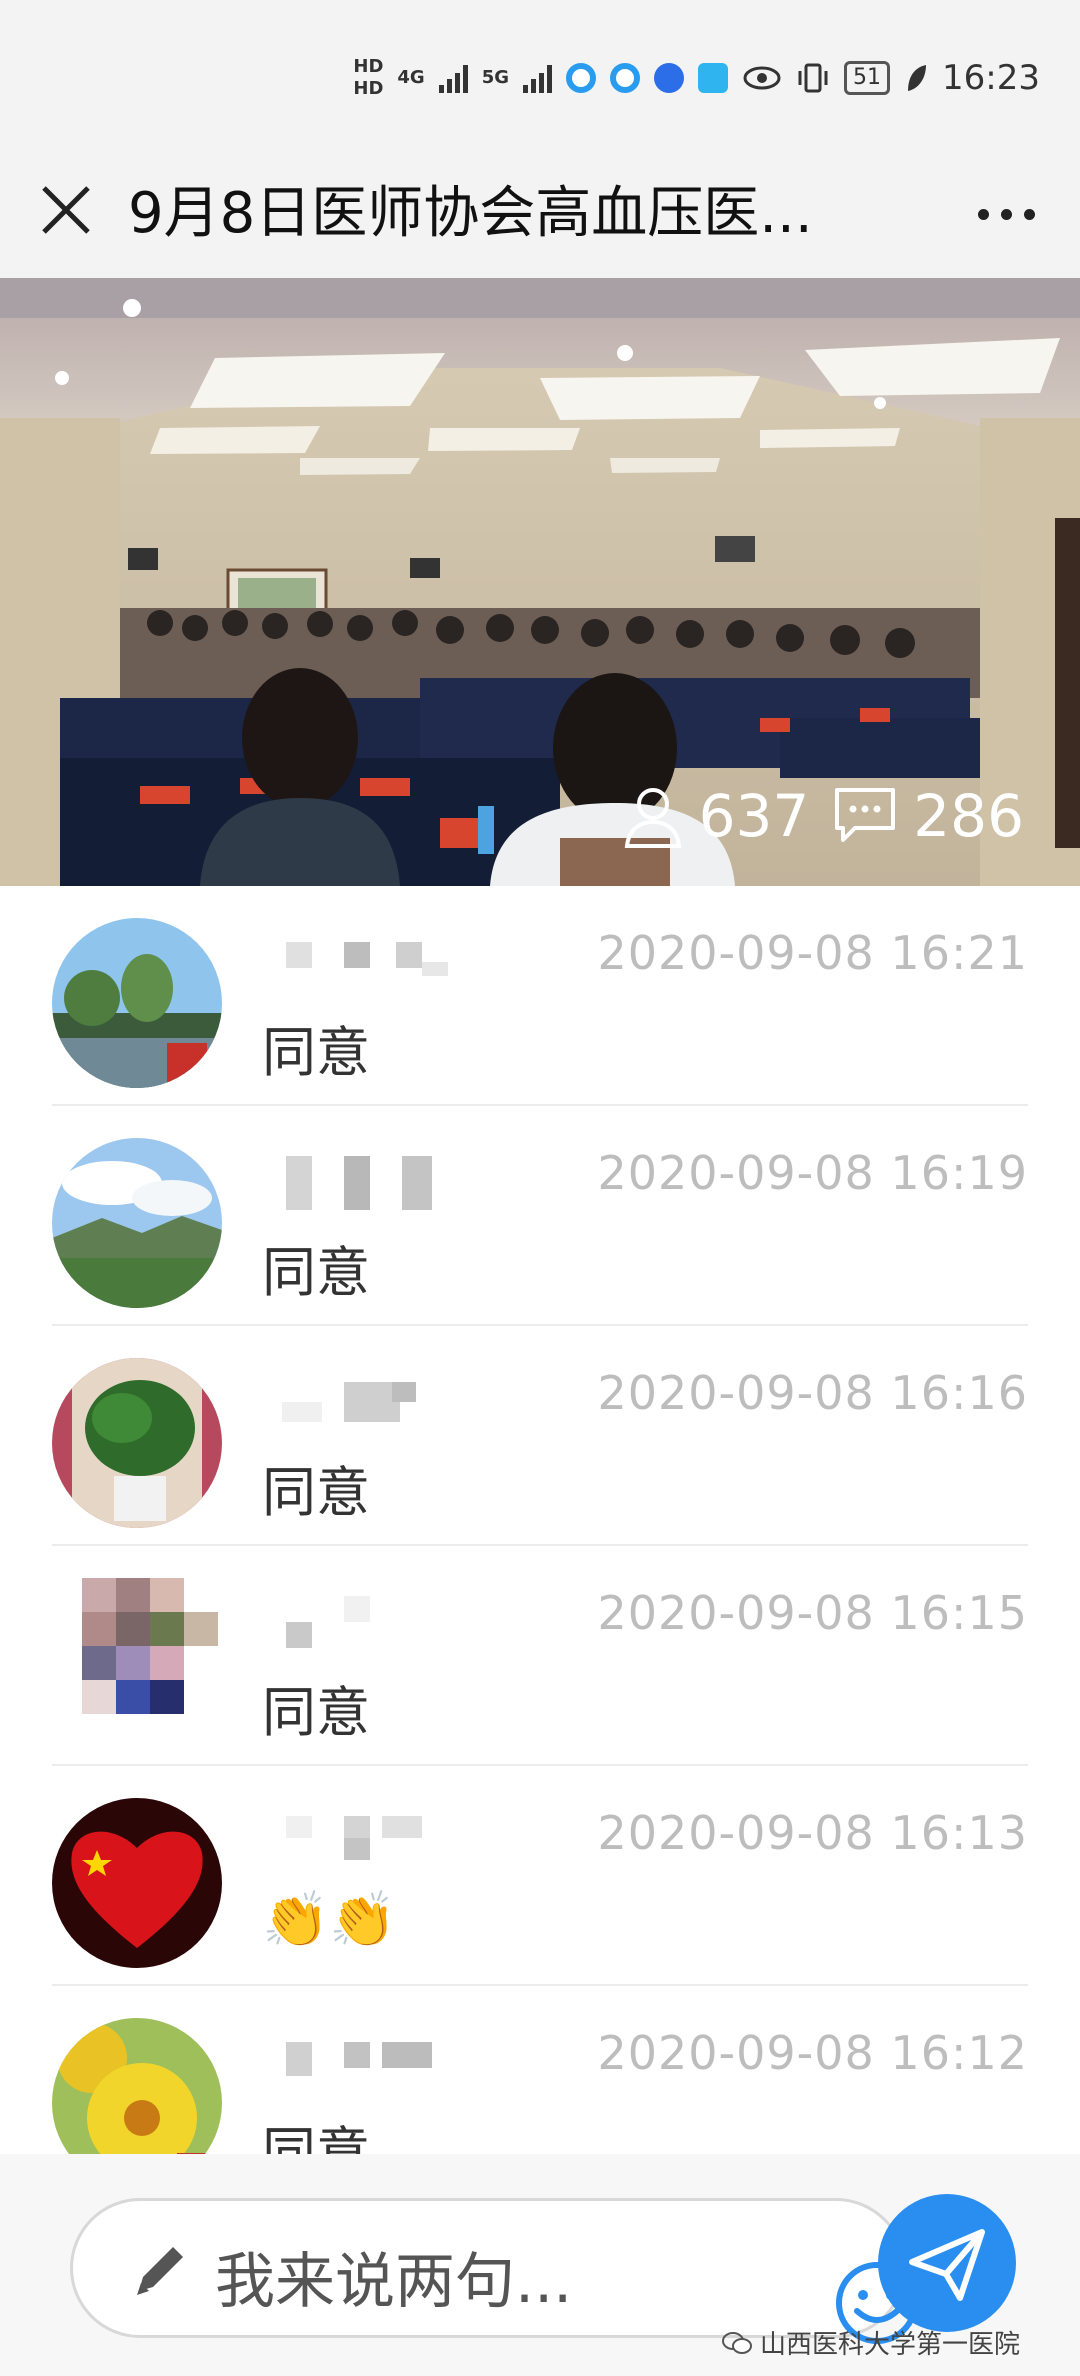 Image resolution: width=1080 pixels, height=2376 pixels. I want to click on send-icon, so click(947, 2265).